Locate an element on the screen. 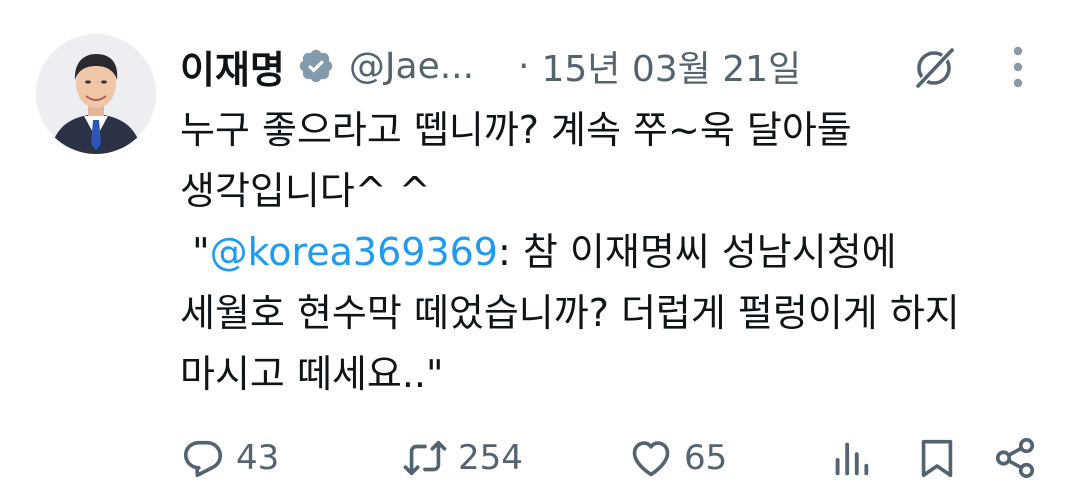 The height and width of the screenshot is (498, 1080). like-button: 65 is located at coordinates (677, 458).